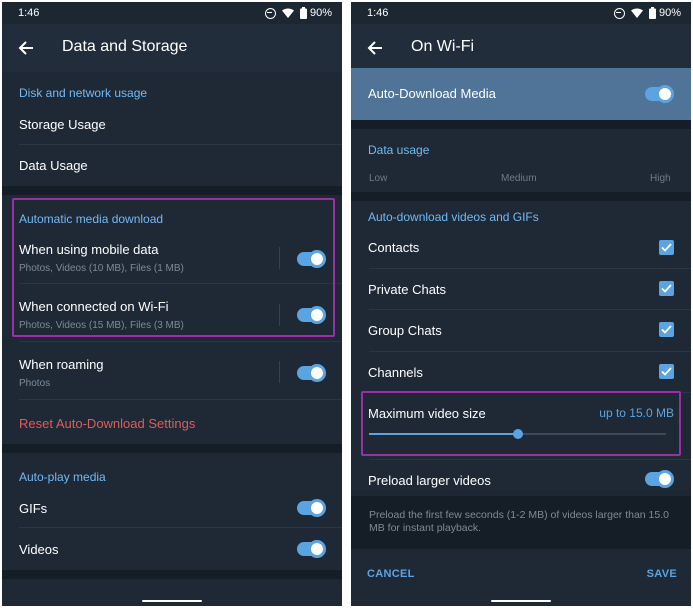 This screenshot has height=608, width=693. Describe the element at coordinates (311, 508) in the screenshot. I see `gifs-toggle` at that location.